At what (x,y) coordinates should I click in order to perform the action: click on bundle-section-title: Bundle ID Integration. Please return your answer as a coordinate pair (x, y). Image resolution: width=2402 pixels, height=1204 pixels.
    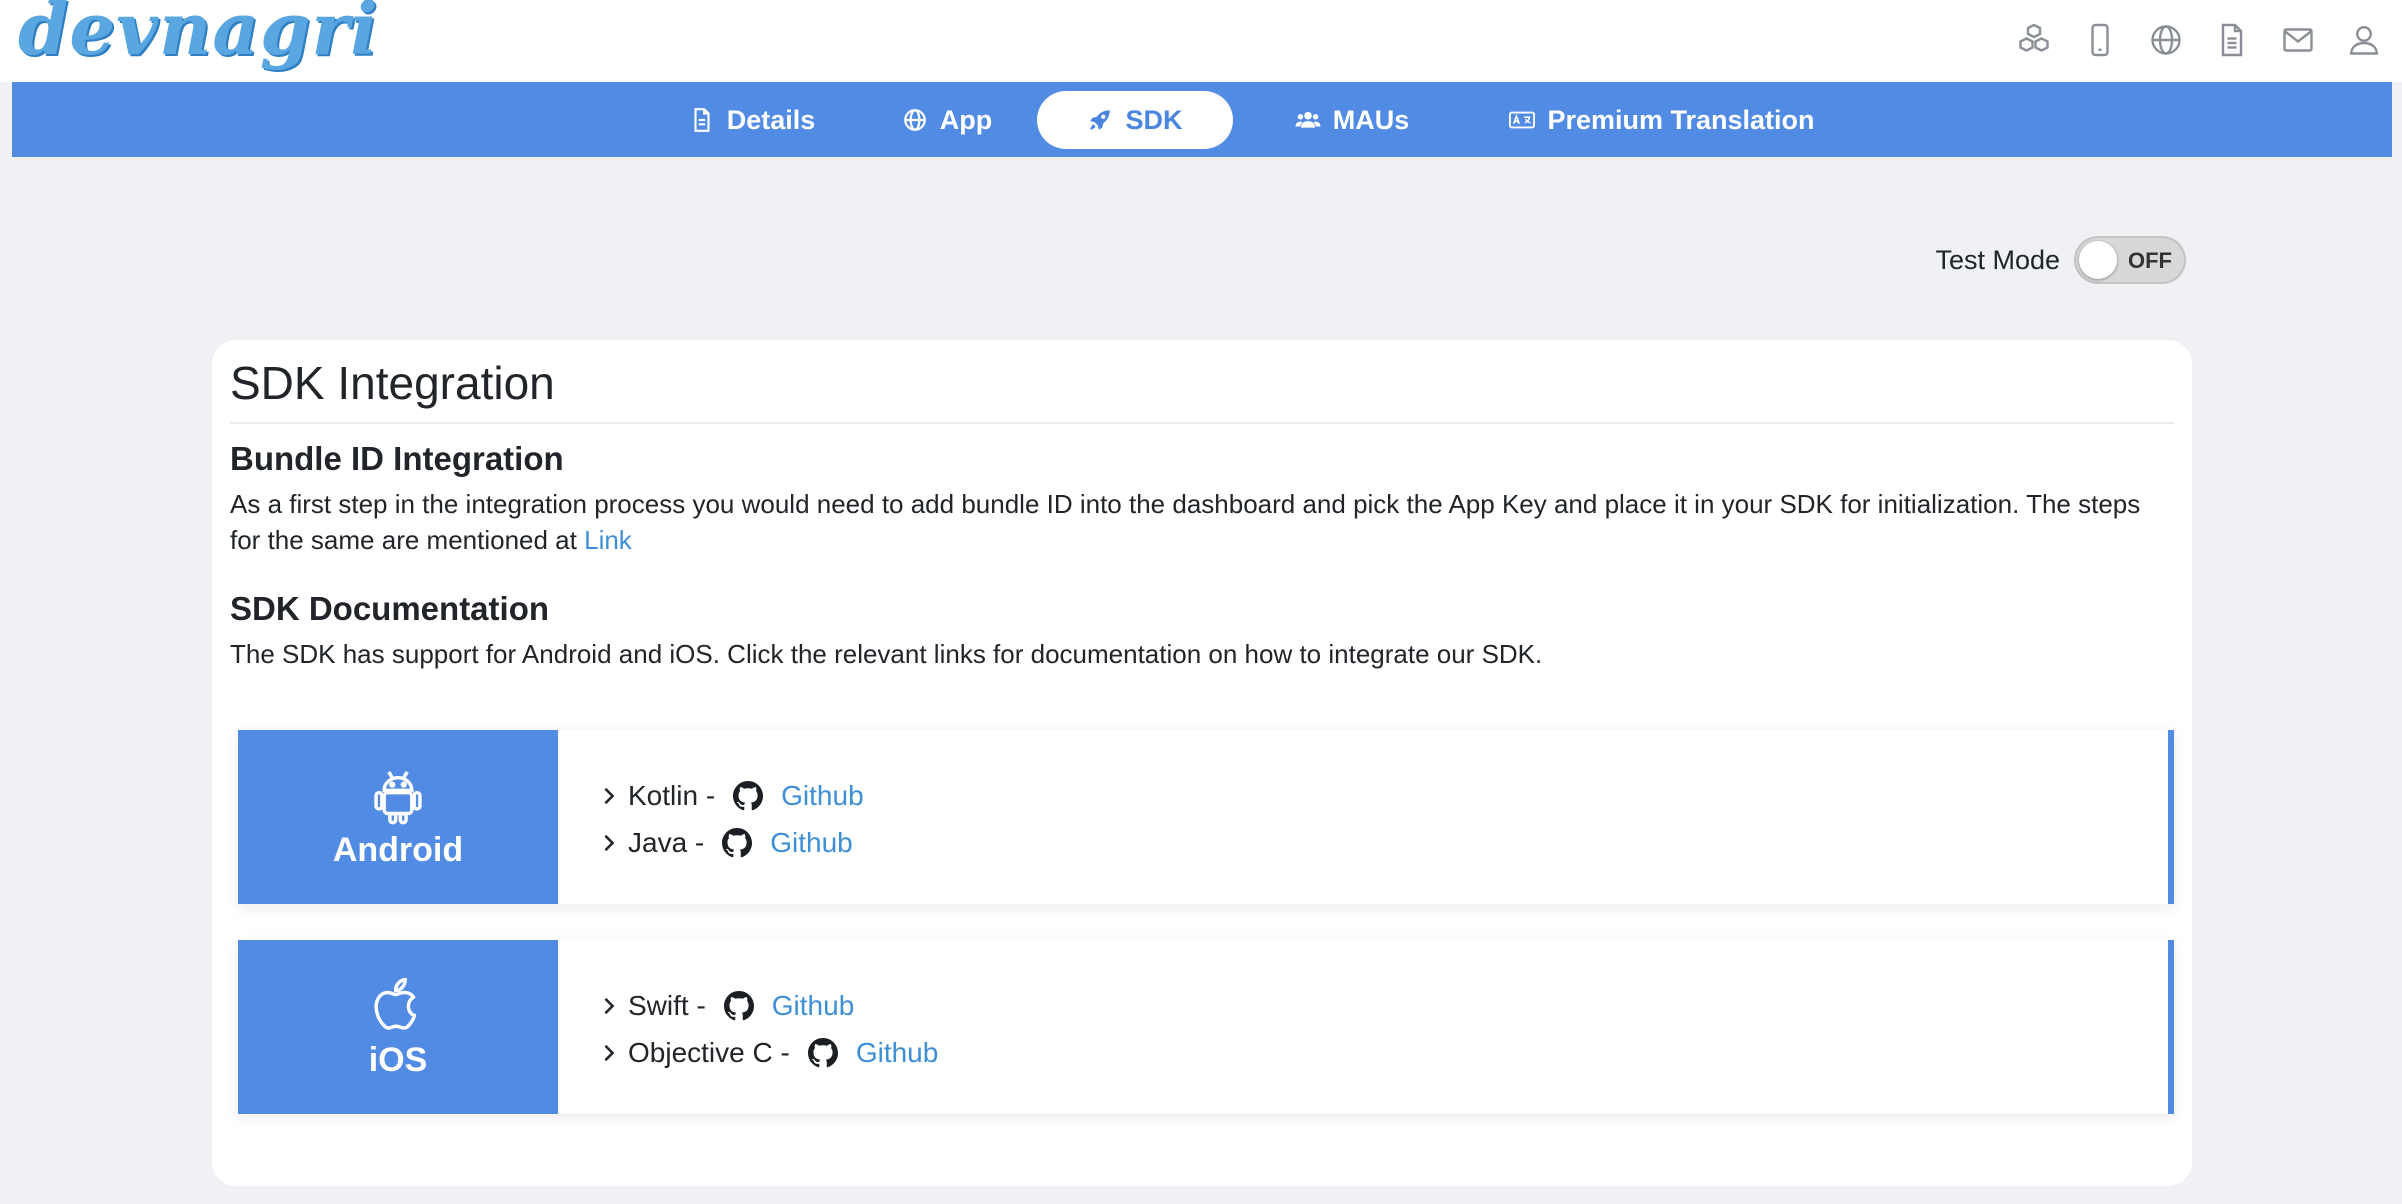
    Looking at the image, I should click on (397, 458).